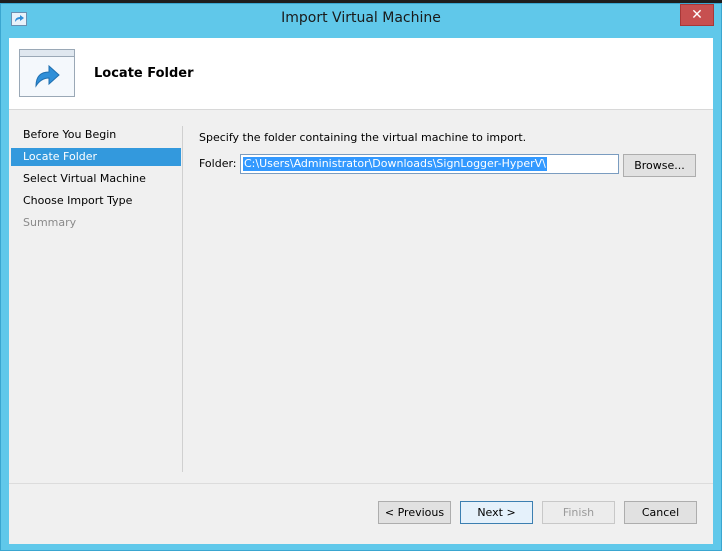  What do you see at coordinates (96, 157) in the screenshot?
I see `nav-item-locate-folder: Locate Folder` at bounding box center [96, 157].